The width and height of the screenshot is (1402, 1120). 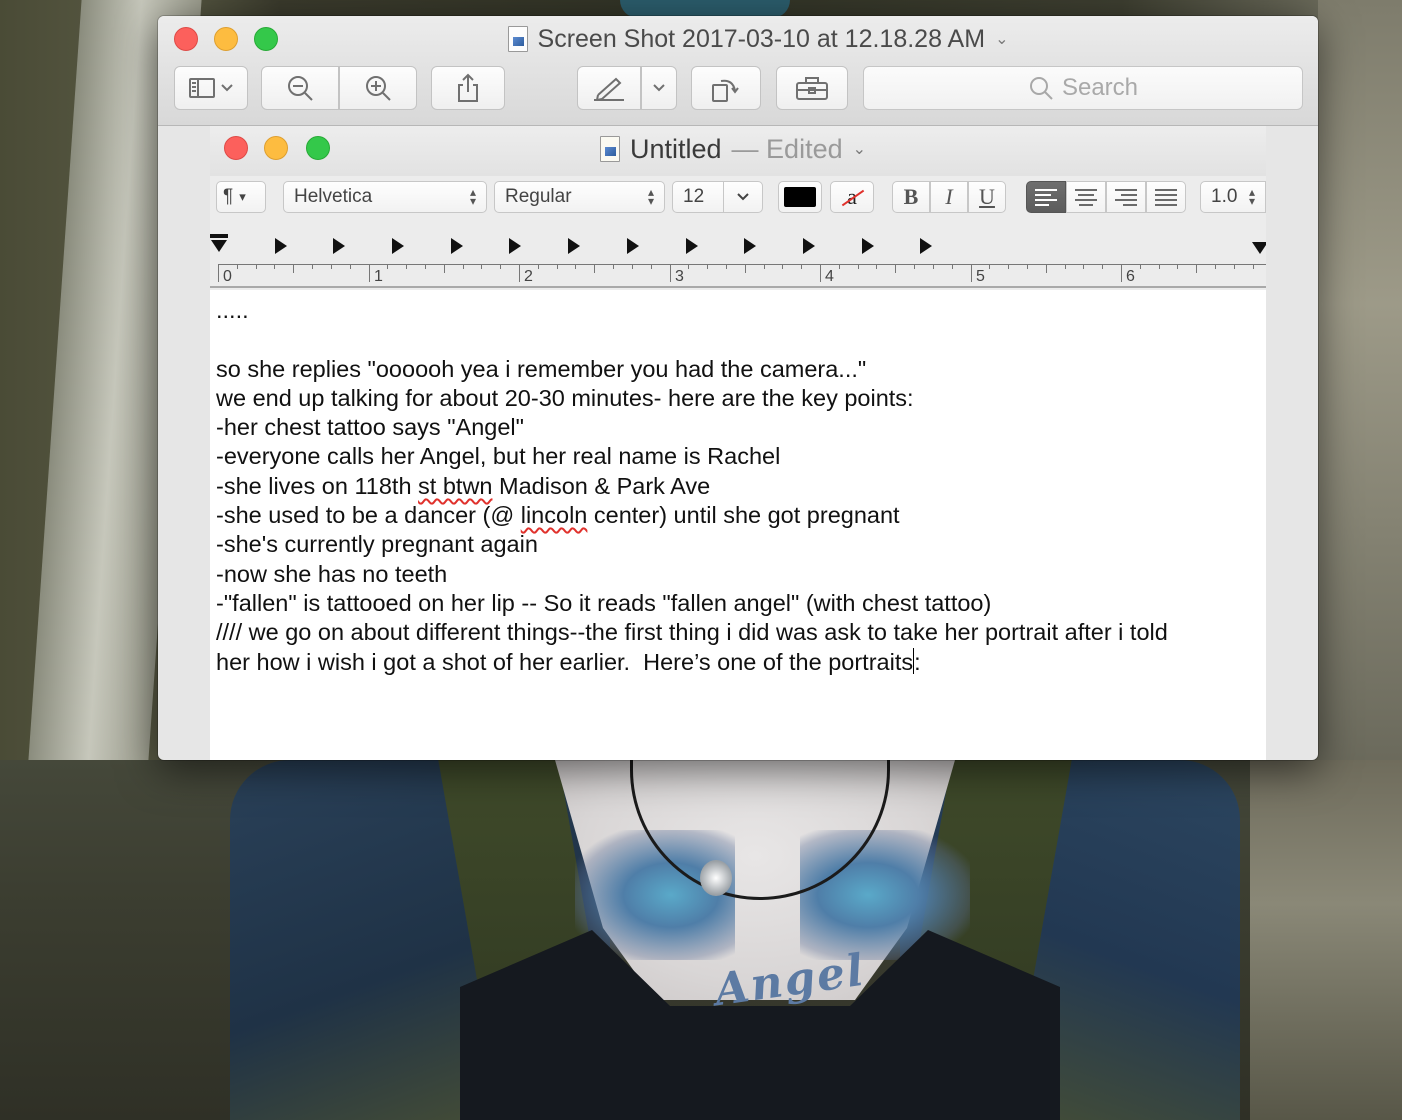 What do you see at coordinates (219, 236) in the screenshot?
I see `first-line-indent-marker` at bounding box center [219, 236].